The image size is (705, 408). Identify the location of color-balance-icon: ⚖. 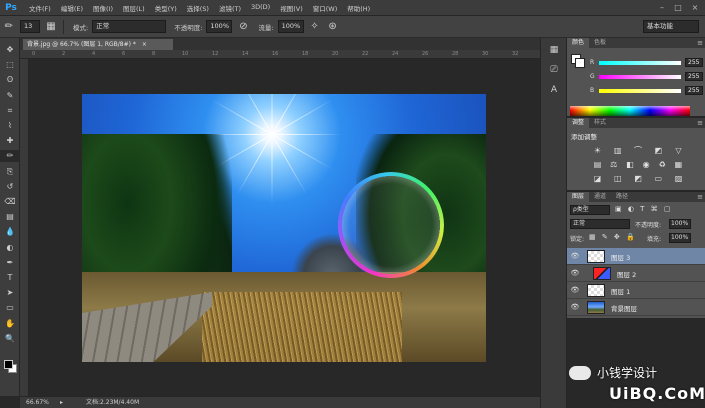
(613, 164).